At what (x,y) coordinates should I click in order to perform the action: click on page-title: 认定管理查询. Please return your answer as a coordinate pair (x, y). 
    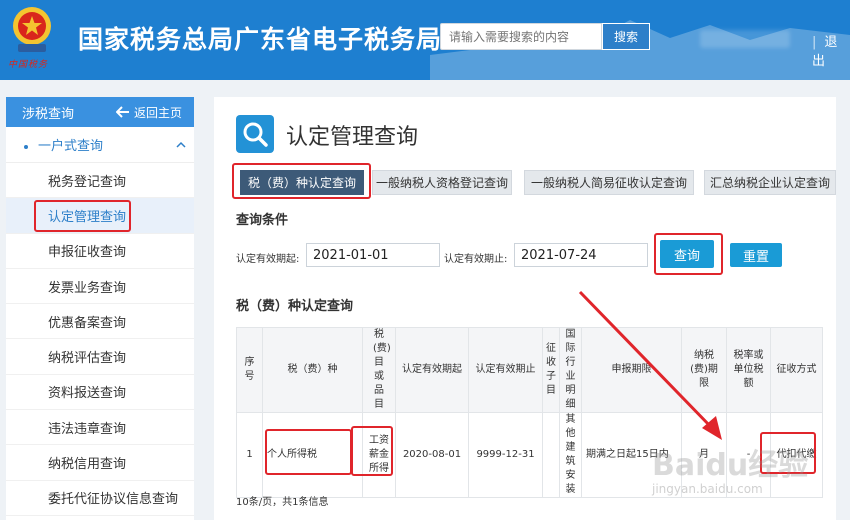
    Looking at the image, I should click on (352, 137).